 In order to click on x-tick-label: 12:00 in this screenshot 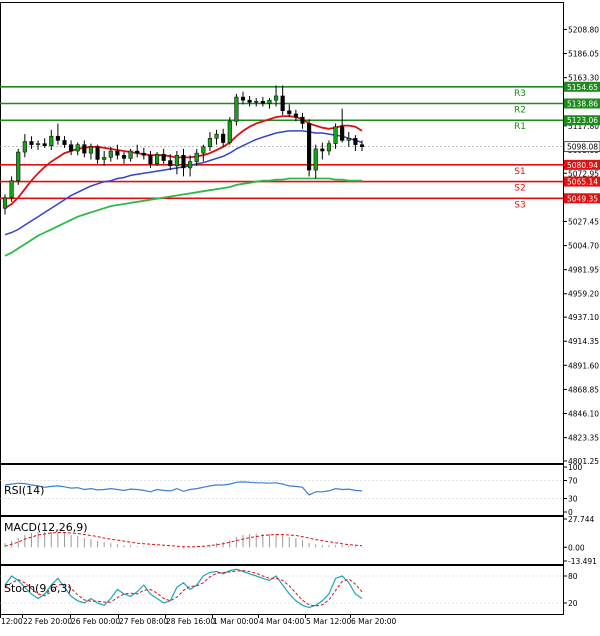, I will do `click(12, 621)`.